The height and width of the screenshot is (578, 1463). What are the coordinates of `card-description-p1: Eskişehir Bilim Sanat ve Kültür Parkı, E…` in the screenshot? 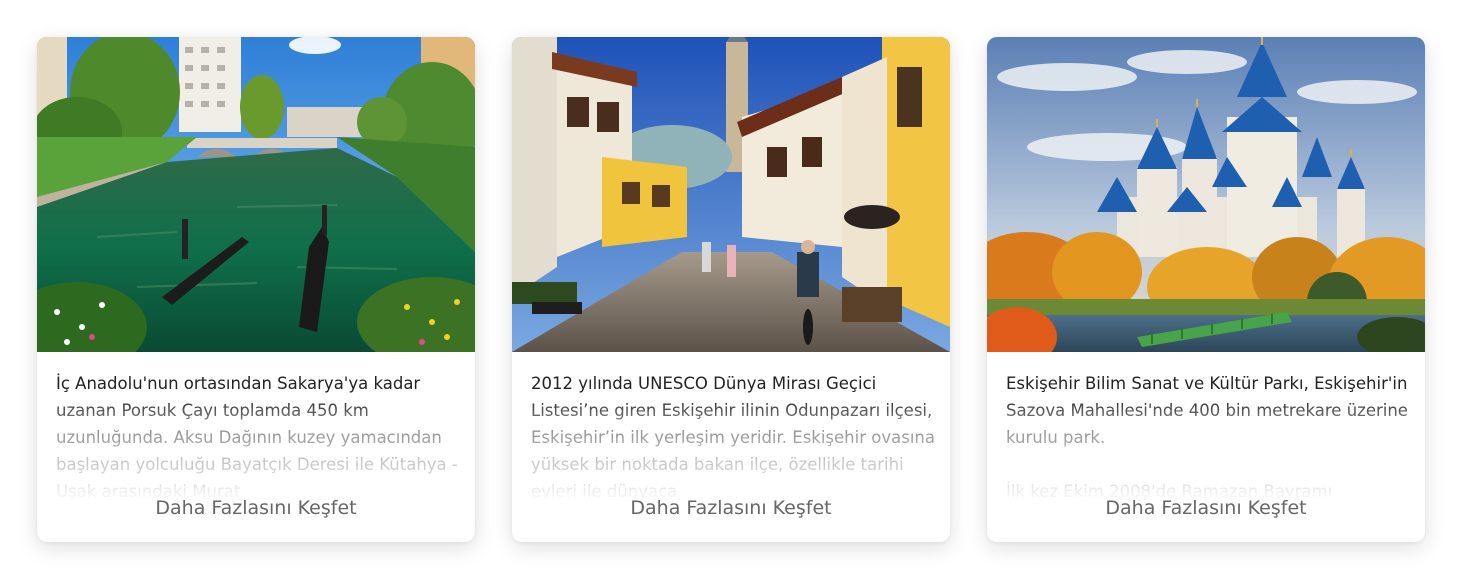 It's located at (1207, 410).